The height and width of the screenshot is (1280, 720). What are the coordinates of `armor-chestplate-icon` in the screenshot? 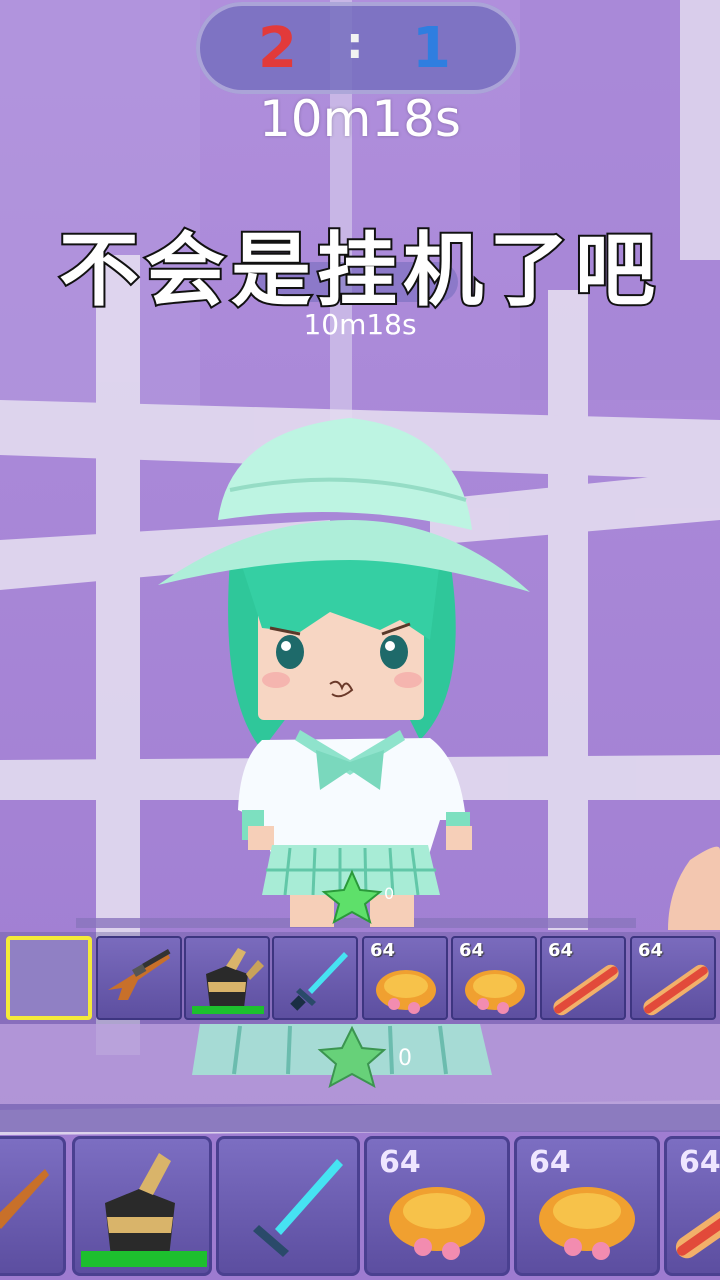 It's located at (140, 1205).